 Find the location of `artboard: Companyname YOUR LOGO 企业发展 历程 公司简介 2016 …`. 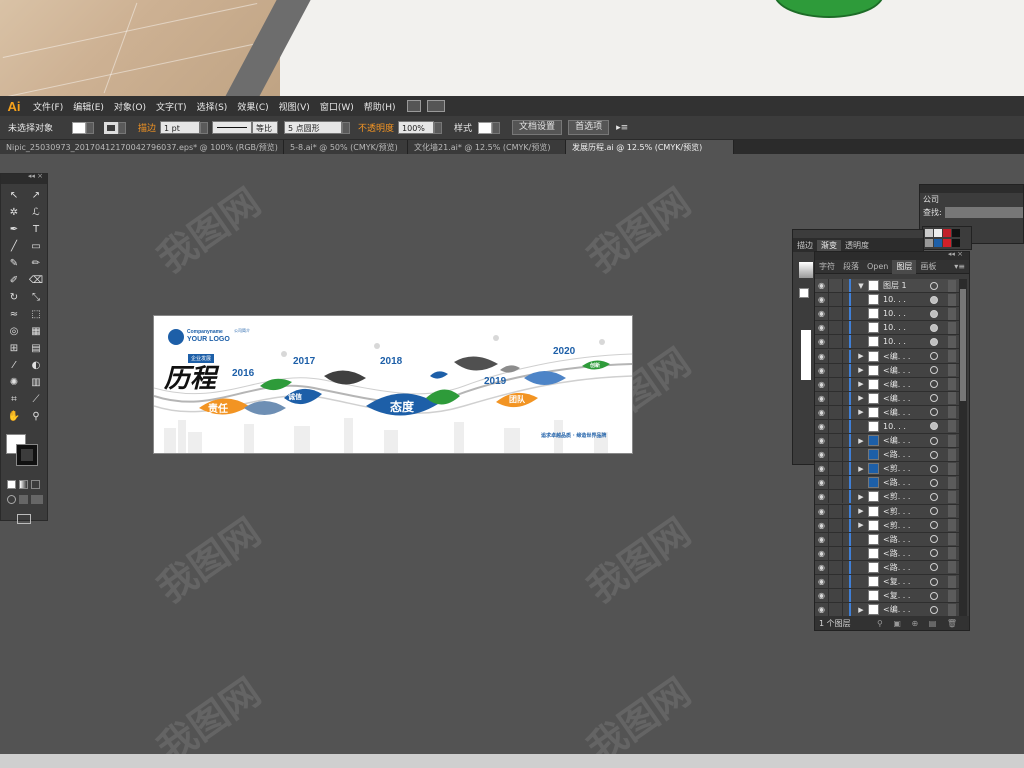

artboard: Companyname YOUR LOGO 企业发展 历程 公司简介 2016 … is located at coordinates (393, 384).